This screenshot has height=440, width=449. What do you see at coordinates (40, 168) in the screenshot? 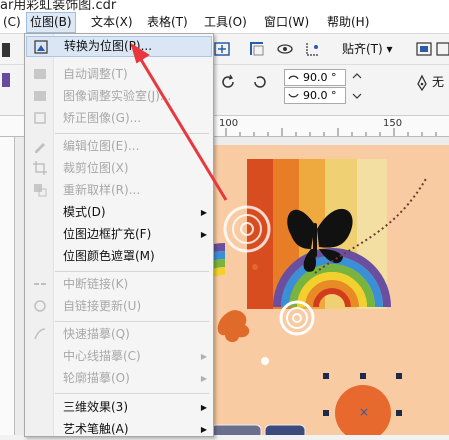
I see `crop-icon` at bounding box center [40, 168].